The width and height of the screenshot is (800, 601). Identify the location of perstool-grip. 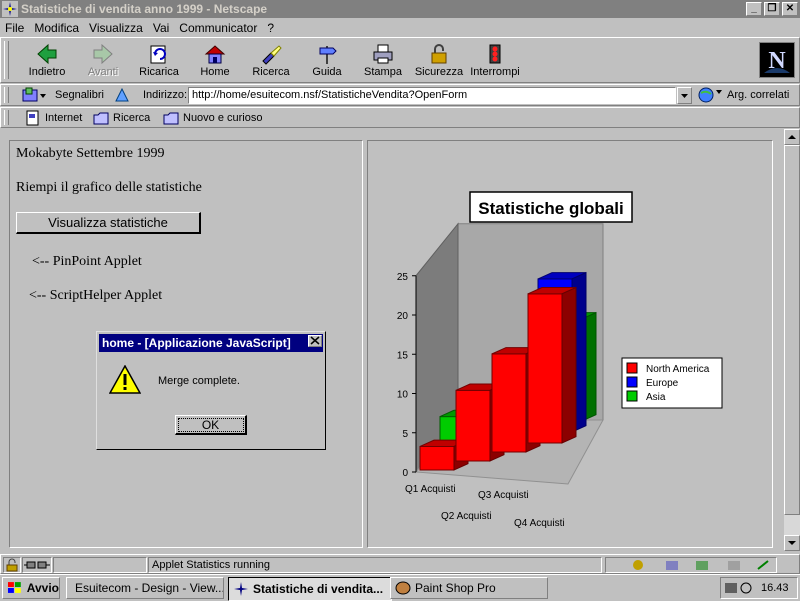
(6, 117).